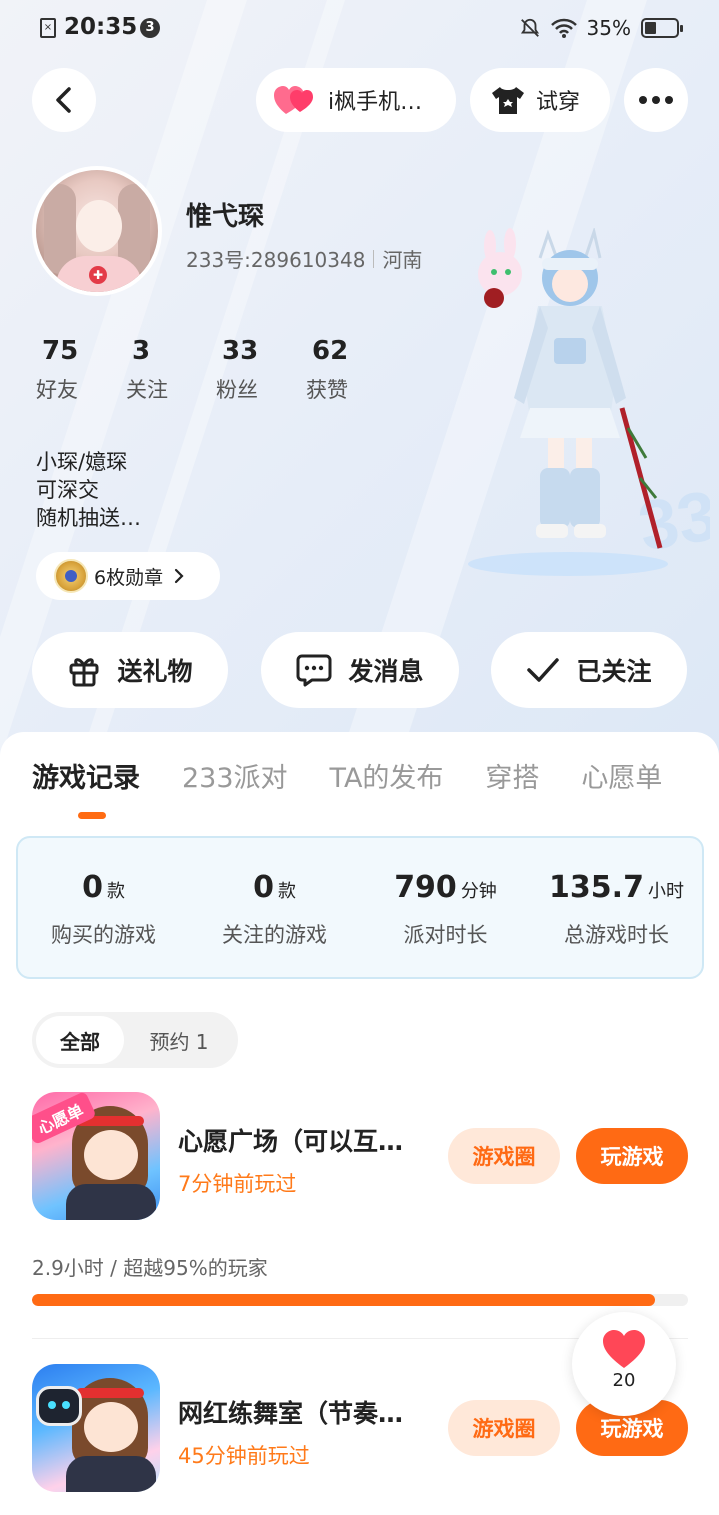 This screenshot has height=1515, width=719. What do you see at coordinates (96, 1156) in the screenshot?
I see `game-icon: 心愿单` at bounding box center [96, 1156].